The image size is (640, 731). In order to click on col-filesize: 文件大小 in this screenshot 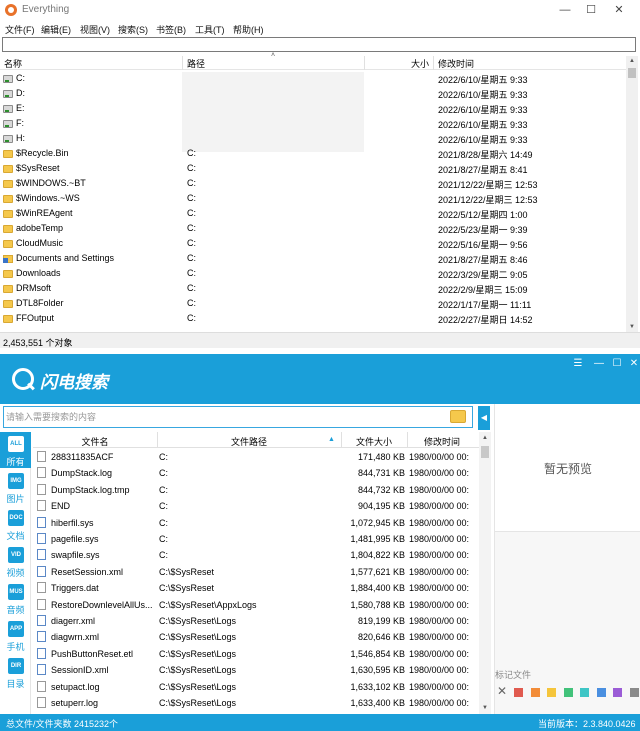, I will do `click(374, 441)`.